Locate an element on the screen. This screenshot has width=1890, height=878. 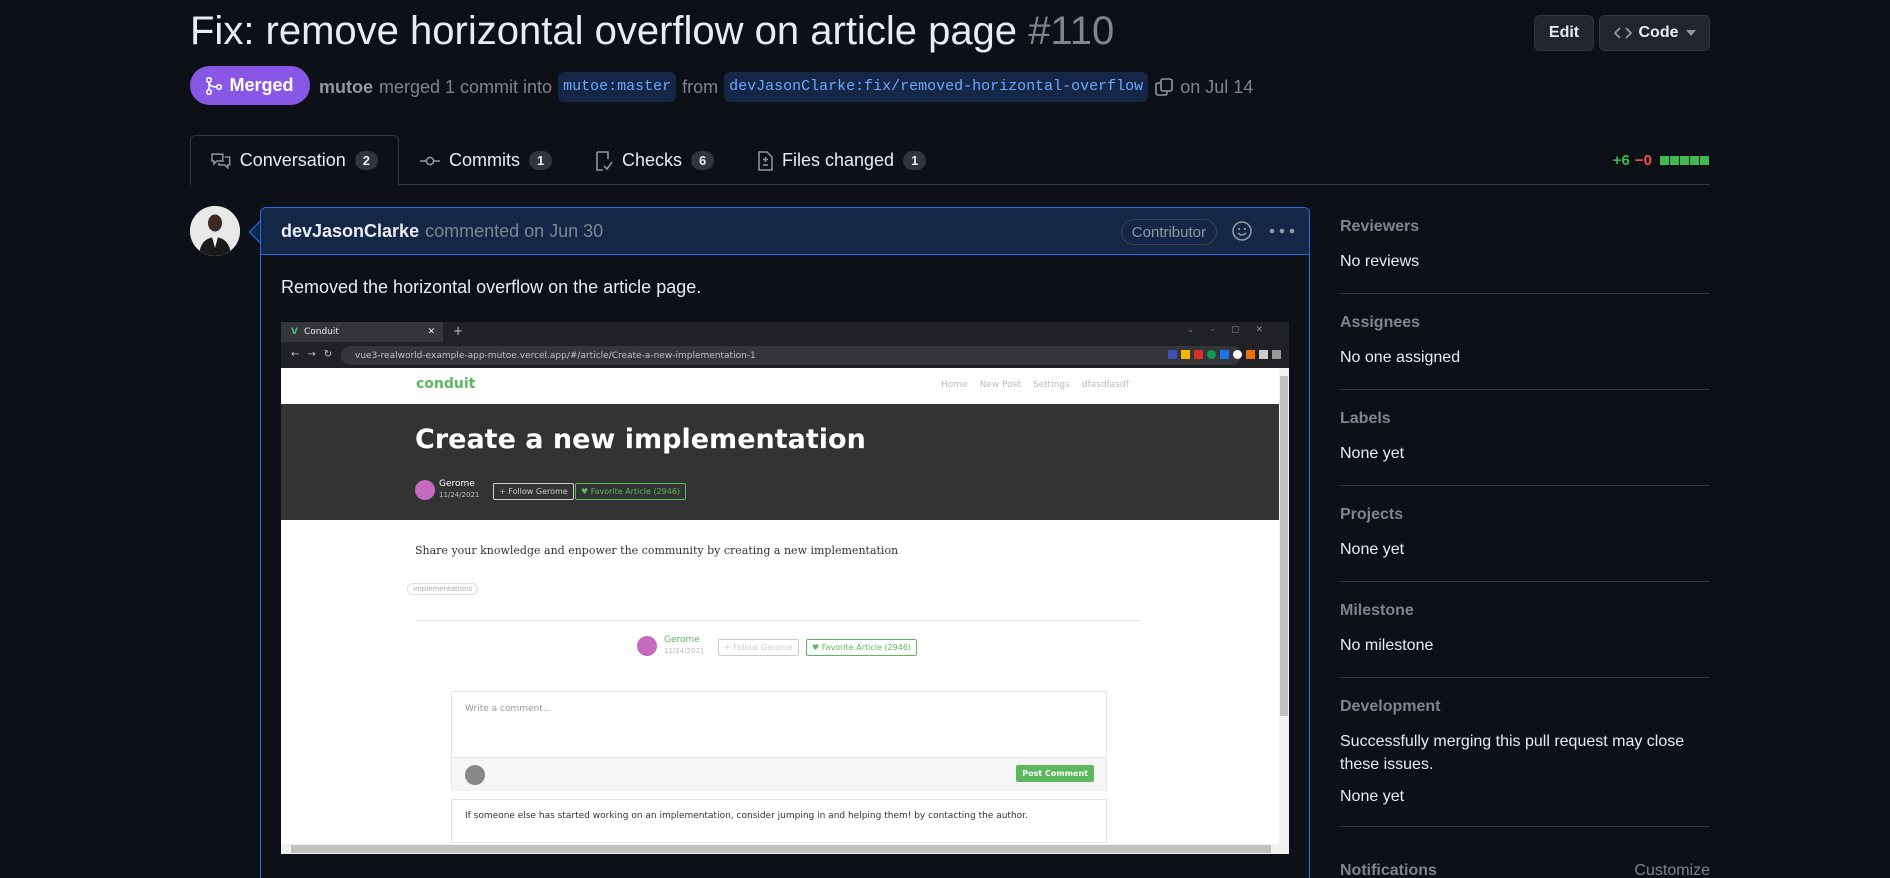
merge-action-text: merged 1 commit into is located at coordinates (466, 87).